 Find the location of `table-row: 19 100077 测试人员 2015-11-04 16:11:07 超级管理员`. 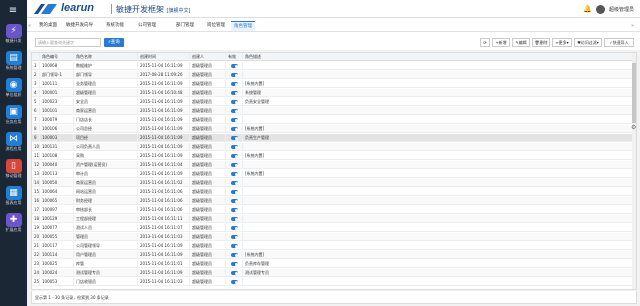

table-row: 19 100077 测试人员 2015-11-04 16:11:07 超级管理员 is located at coordinates (334, 228).